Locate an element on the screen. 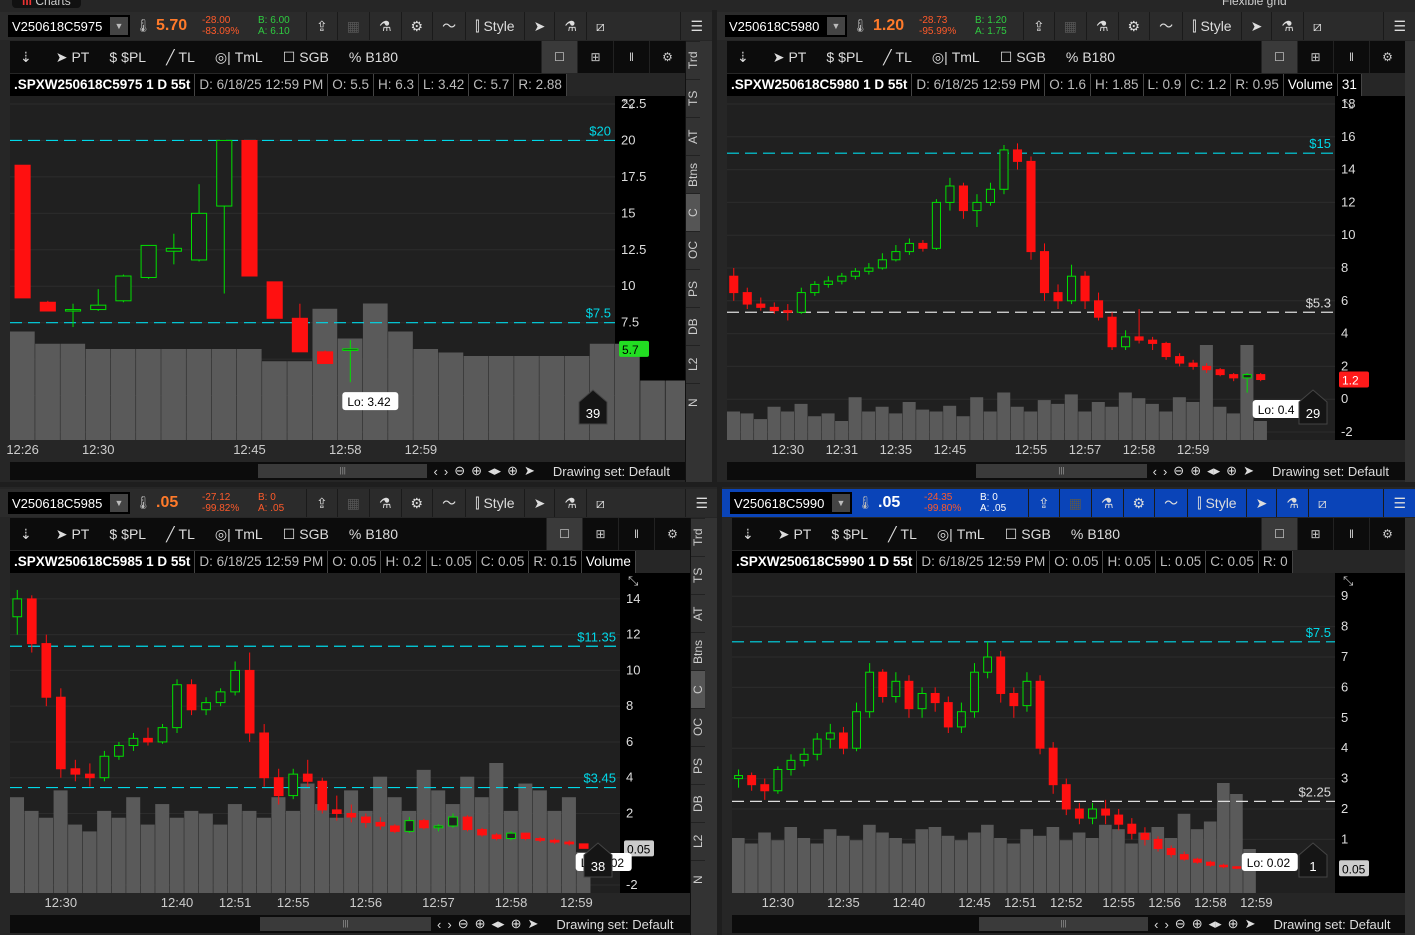 The image size is (1415, 935). side-tab-trd: Trd is located at coordinates (693, 60).